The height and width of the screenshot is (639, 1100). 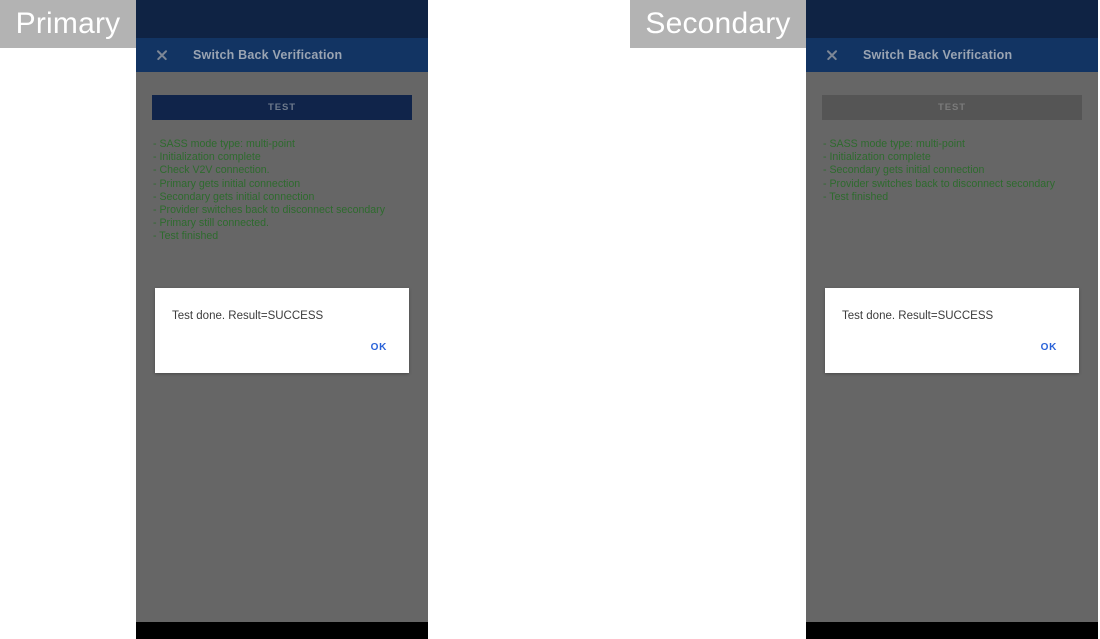 What do you see at coordinates (211, 170) in the screenshot?
I see `log-line: - Check V2V connection.` at bounding box center [211, 170].